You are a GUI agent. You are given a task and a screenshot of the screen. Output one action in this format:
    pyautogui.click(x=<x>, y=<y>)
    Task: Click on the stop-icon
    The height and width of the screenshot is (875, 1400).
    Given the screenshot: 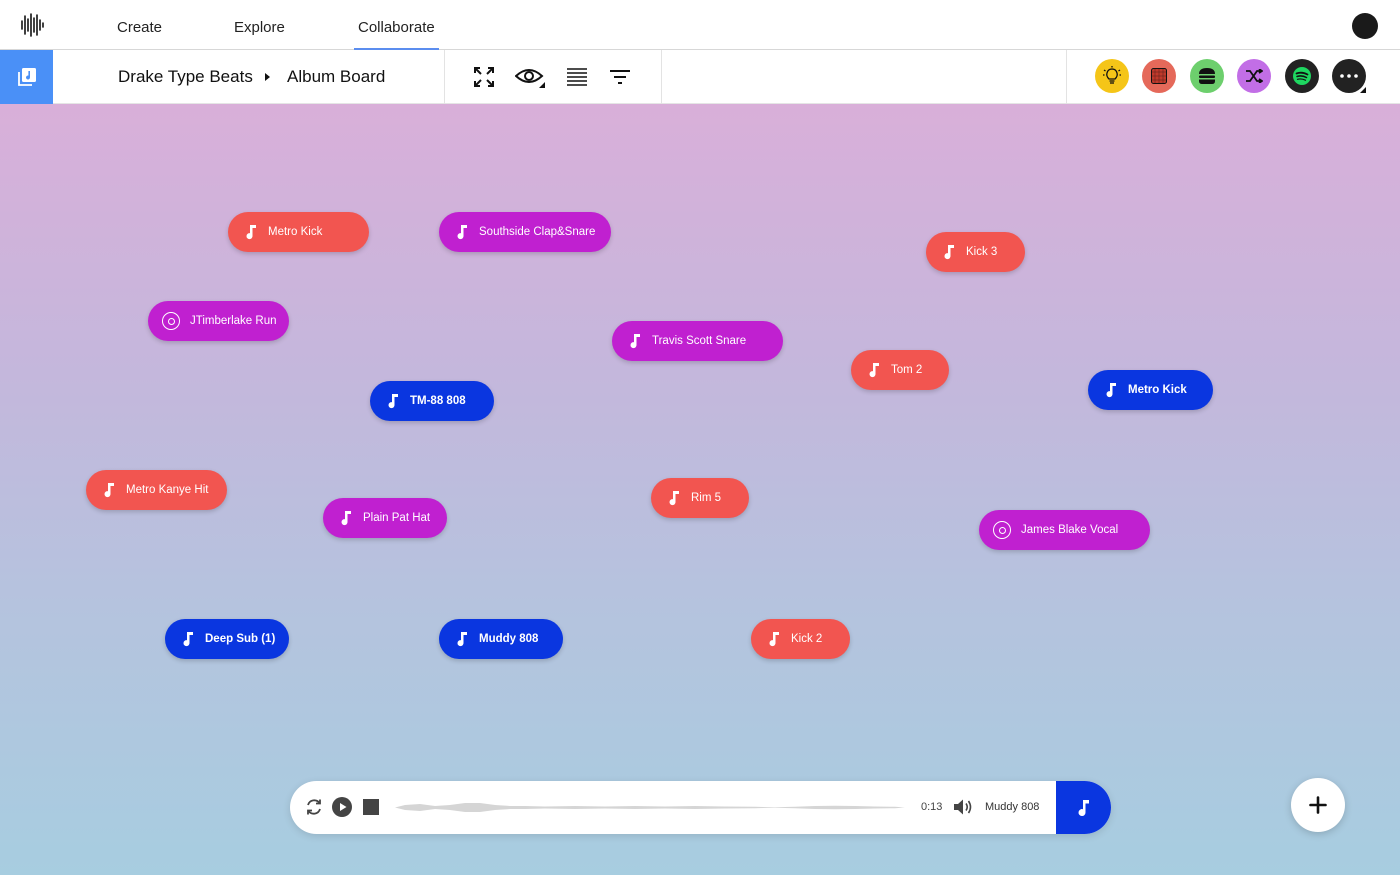 What is the action you would take?
    pyautogui.click(x=371, y=807)
    